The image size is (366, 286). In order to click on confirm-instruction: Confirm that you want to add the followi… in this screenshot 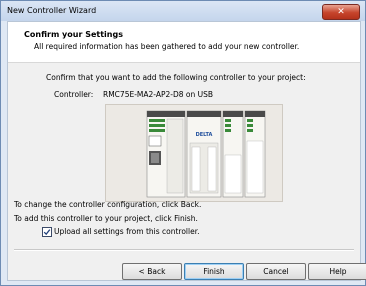, I will do `click(176, 77)`.